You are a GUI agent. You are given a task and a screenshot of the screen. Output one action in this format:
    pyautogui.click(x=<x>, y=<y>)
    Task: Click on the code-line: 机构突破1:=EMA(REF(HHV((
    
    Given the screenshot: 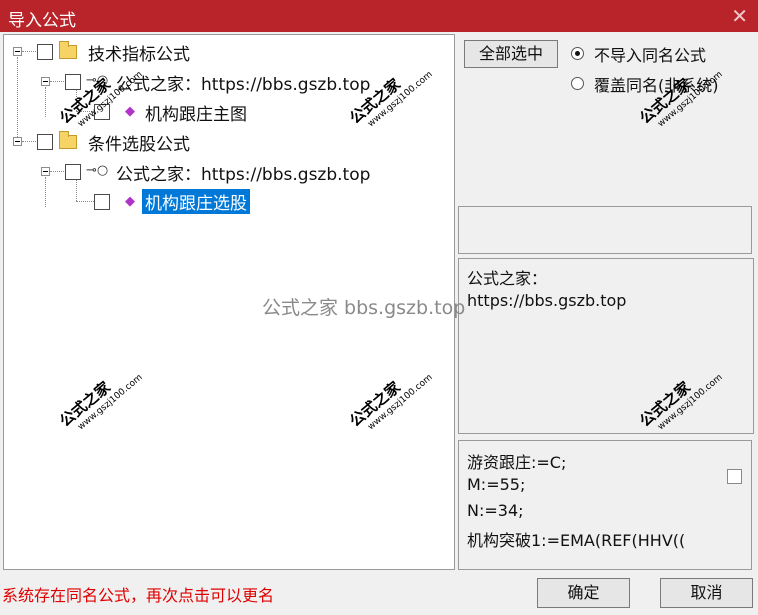 What is the action you would take?
    pyautogui.click(x=576, y=540)
    